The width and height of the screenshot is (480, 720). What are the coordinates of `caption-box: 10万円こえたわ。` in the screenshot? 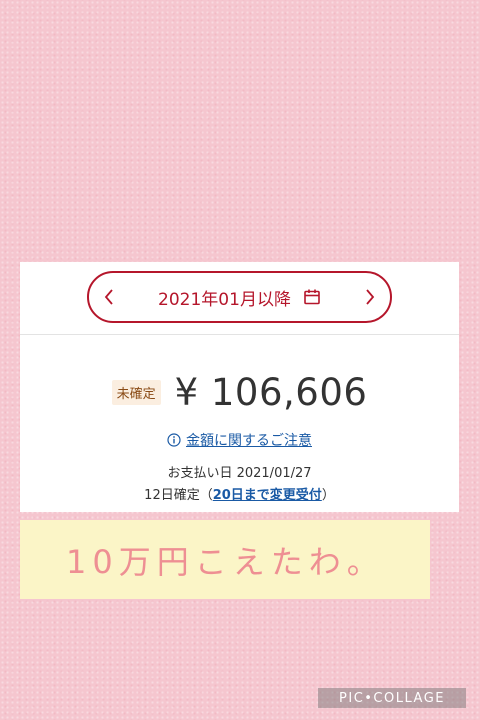 It's located at (225, 559).